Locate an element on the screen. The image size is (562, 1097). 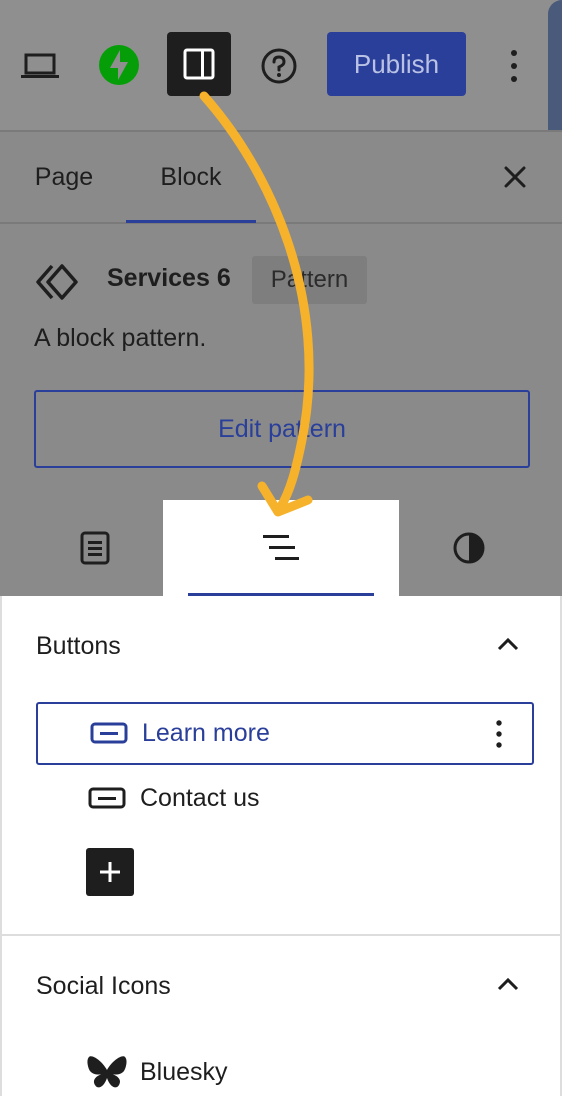
tab-settings is located at coordinates (95, 548).